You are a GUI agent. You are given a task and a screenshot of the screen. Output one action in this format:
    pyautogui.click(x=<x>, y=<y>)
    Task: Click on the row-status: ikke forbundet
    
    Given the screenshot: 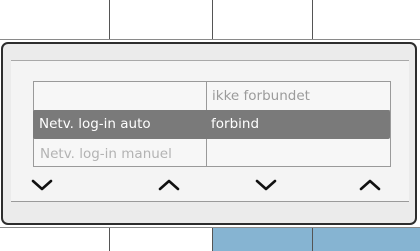 What is the action you would take?
    pyautogui.click(x=261, y=96)
    